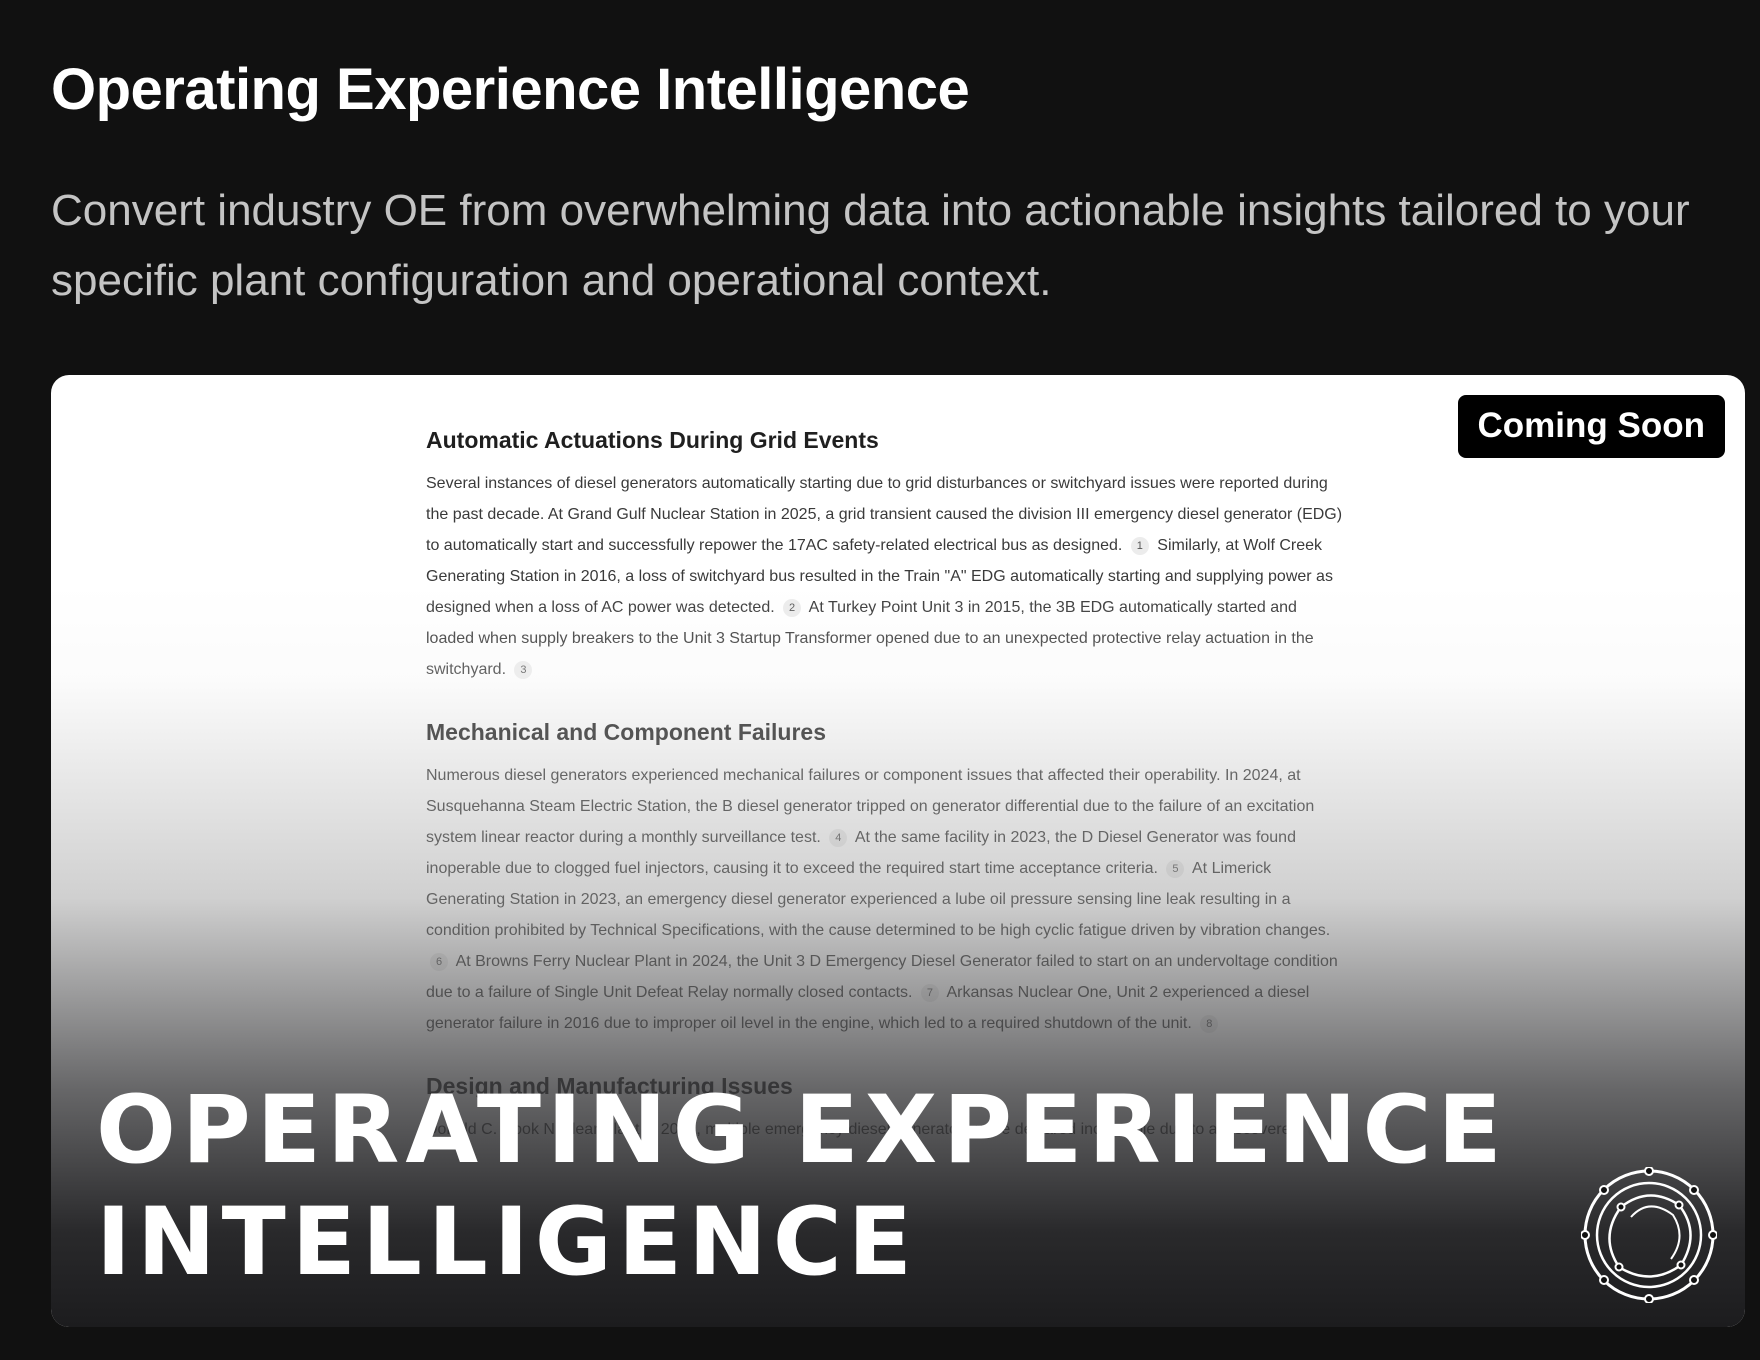 The image size is (1760, 1360). What do you see at coordinates (1209, 1023) in the screenshot?
I see `citation-badge: 8` at bounding box center [1209, 1023].